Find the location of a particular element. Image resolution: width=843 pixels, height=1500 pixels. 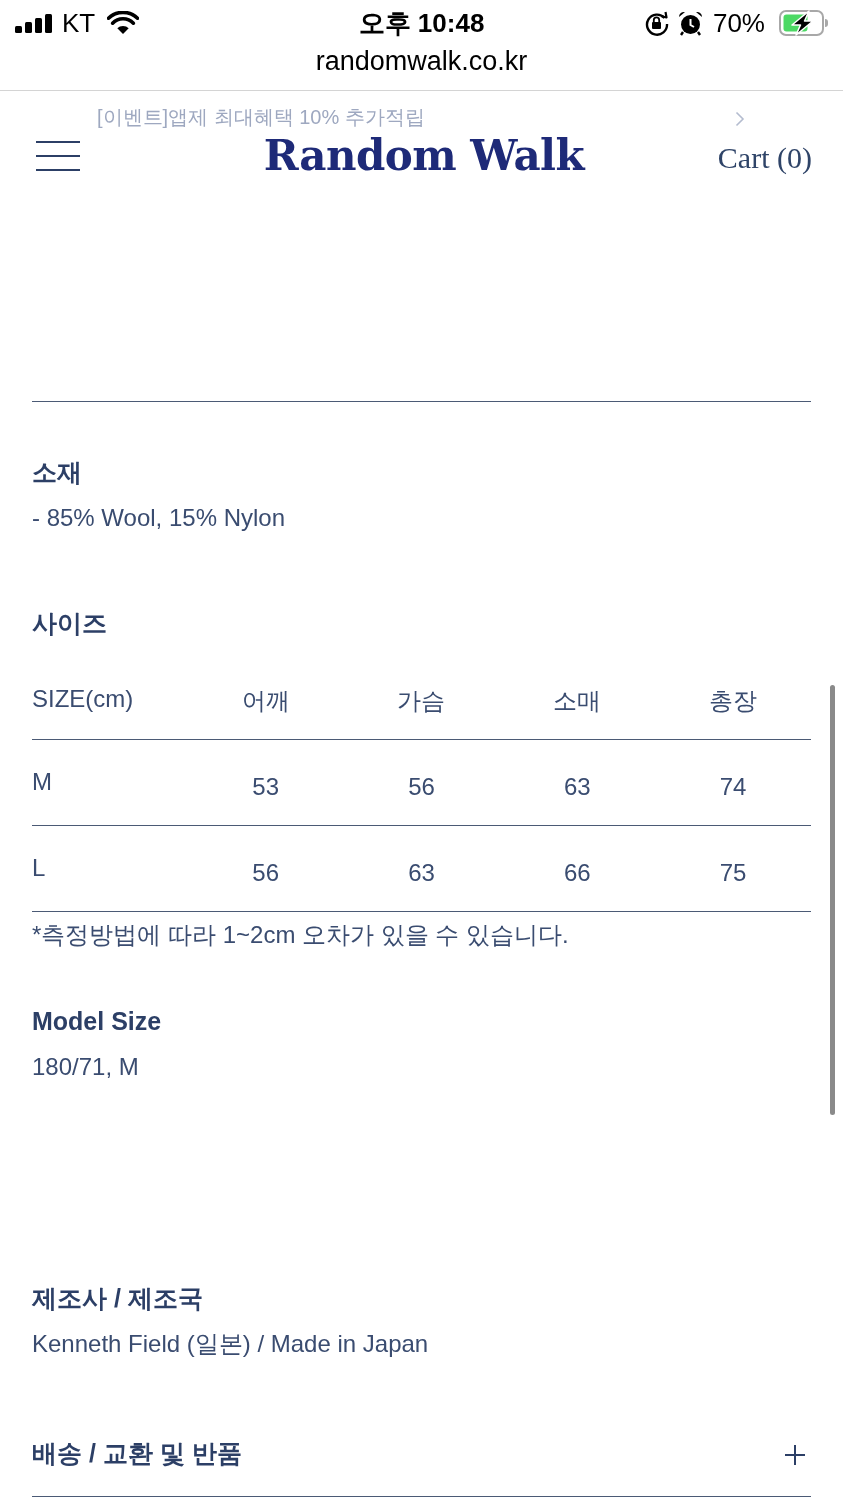

battery-charging-icon is located at coordinates (804, 23).